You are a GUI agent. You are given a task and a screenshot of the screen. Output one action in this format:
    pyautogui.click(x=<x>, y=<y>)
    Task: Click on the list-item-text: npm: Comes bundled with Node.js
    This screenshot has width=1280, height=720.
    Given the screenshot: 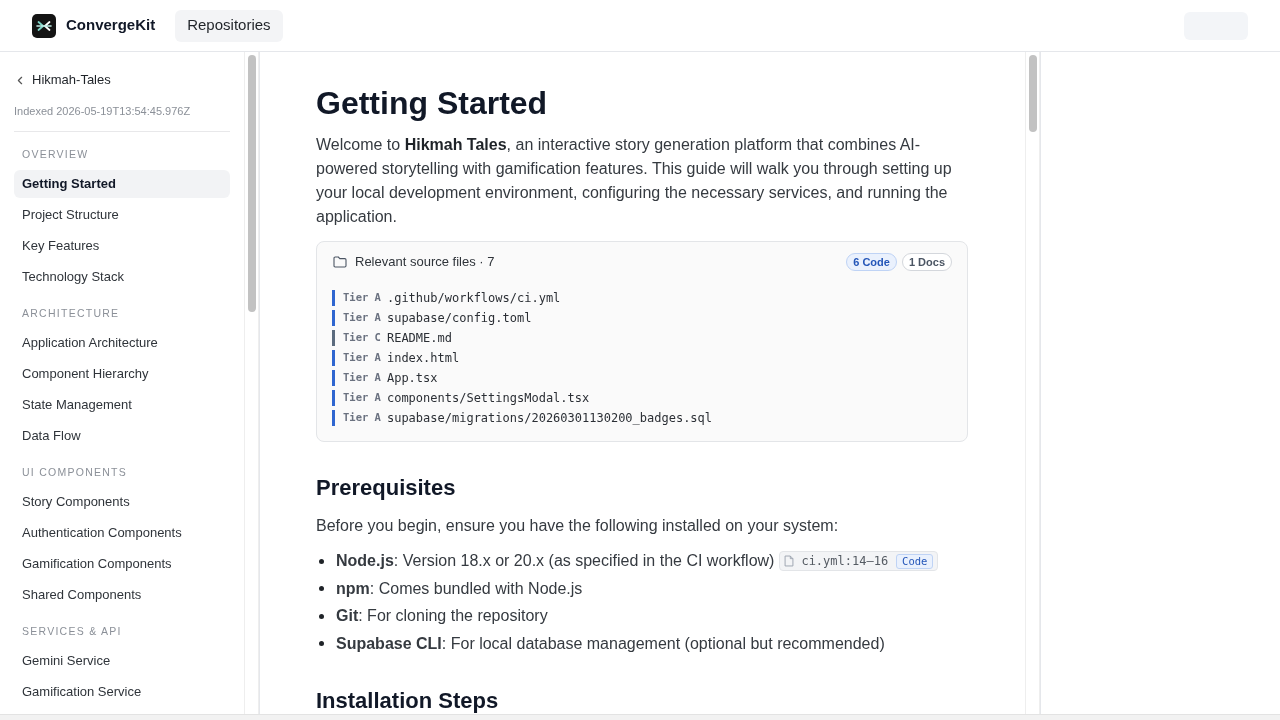 What is the action you would take?
    pyautogui.click(x=459, y=588)
    